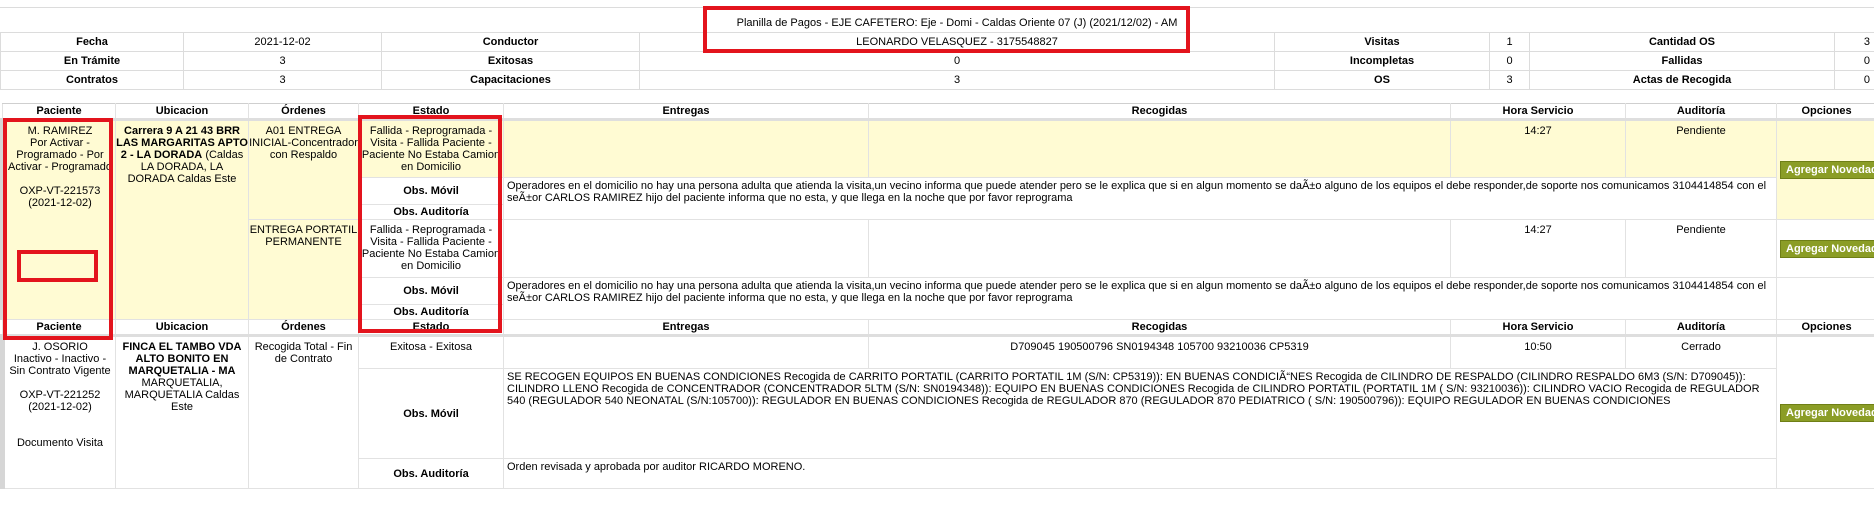 The image size is (1874, 515). What do you see at coordinates (282, 80) in the screenshot?
I see `contratos-value: 3` at bounding box center [282, 80].